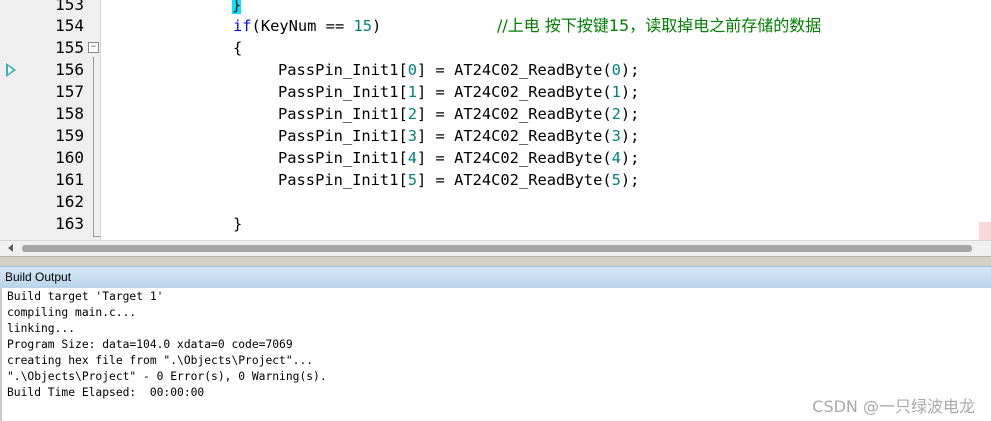 The height and width of the screenshot is (421, 991). I want to click on brace-match-highlight: }, so click(237, 7).